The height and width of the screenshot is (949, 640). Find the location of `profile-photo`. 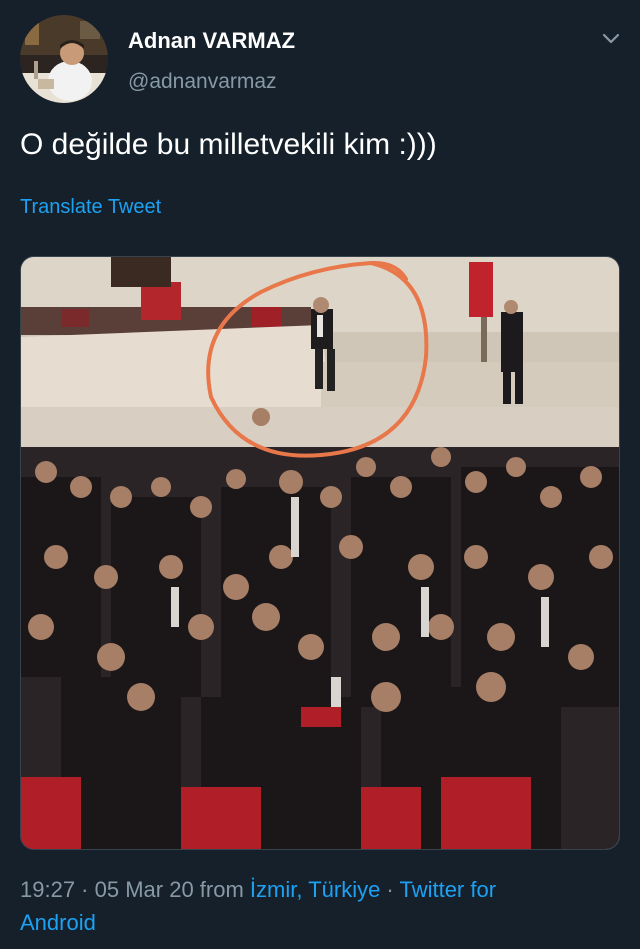

profile-photo is located at coordinates (64, 59).